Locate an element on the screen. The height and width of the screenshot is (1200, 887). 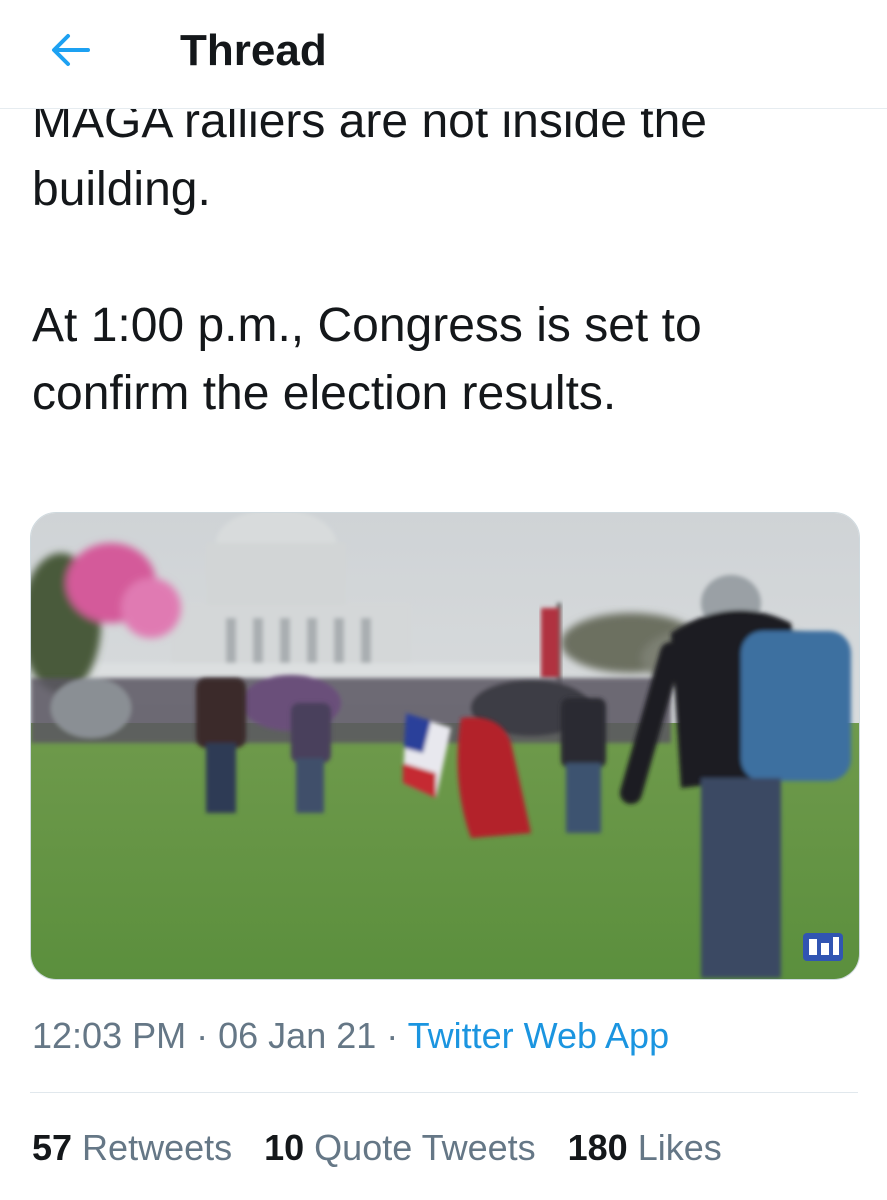
quote-tweets-label: Quote Tweets is located at coordinates (425, 1147).